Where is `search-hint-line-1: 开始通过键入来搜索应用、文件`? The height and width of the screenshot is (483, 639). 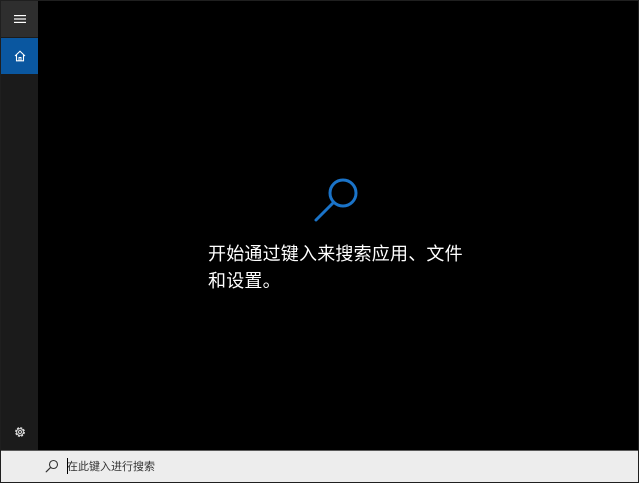
search-hint-line-1: 开始通过键入来搜索应用、文件 is located at coordinates (335, 254).